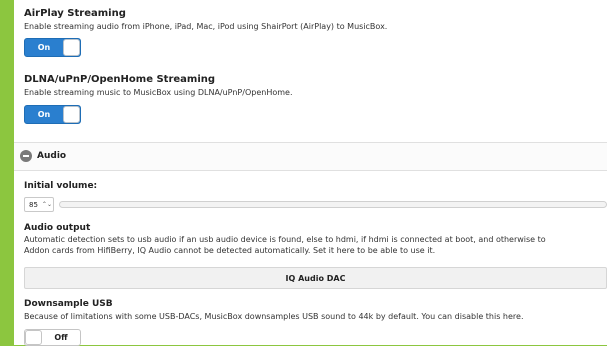  Describe the element at coordinates (52, 156) in the screenshot. I see `audio-section-label: Audio` at that location.